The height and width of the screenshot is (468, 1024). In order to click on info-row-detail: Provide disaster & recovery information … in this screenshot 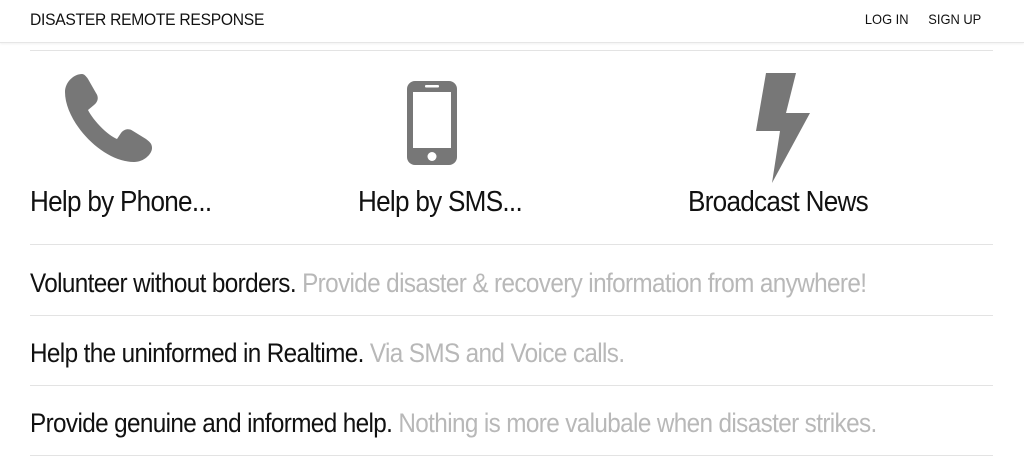, I will do `click(584, 283)`.